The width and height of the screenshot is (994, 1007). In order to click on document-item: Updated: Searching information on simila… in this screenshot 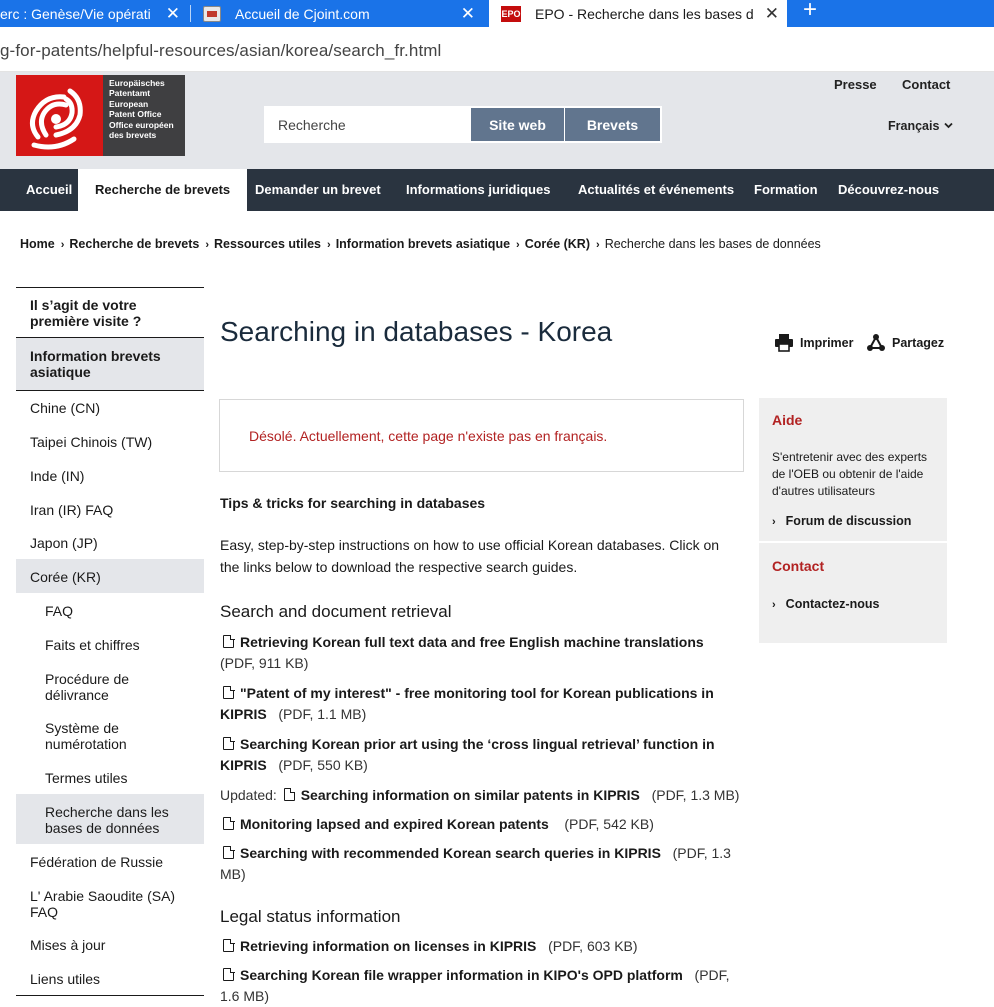, I will do `click(490, 795)`.